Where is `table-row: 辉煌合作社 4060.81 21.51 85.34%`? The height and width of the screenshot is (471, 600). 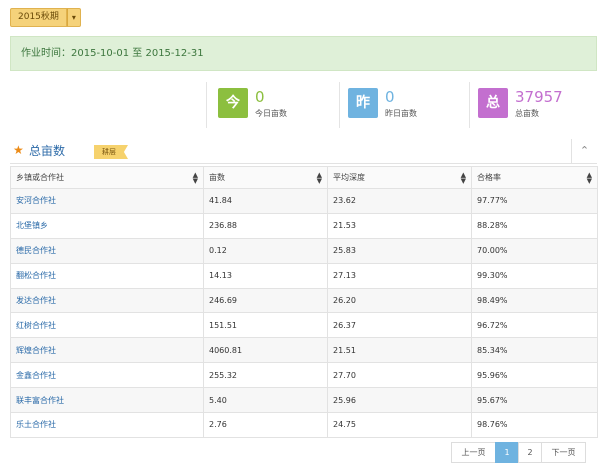 table-row: 辉煌合作社 4060.81 21.51 85.34% is located at coordinates (304, 350).